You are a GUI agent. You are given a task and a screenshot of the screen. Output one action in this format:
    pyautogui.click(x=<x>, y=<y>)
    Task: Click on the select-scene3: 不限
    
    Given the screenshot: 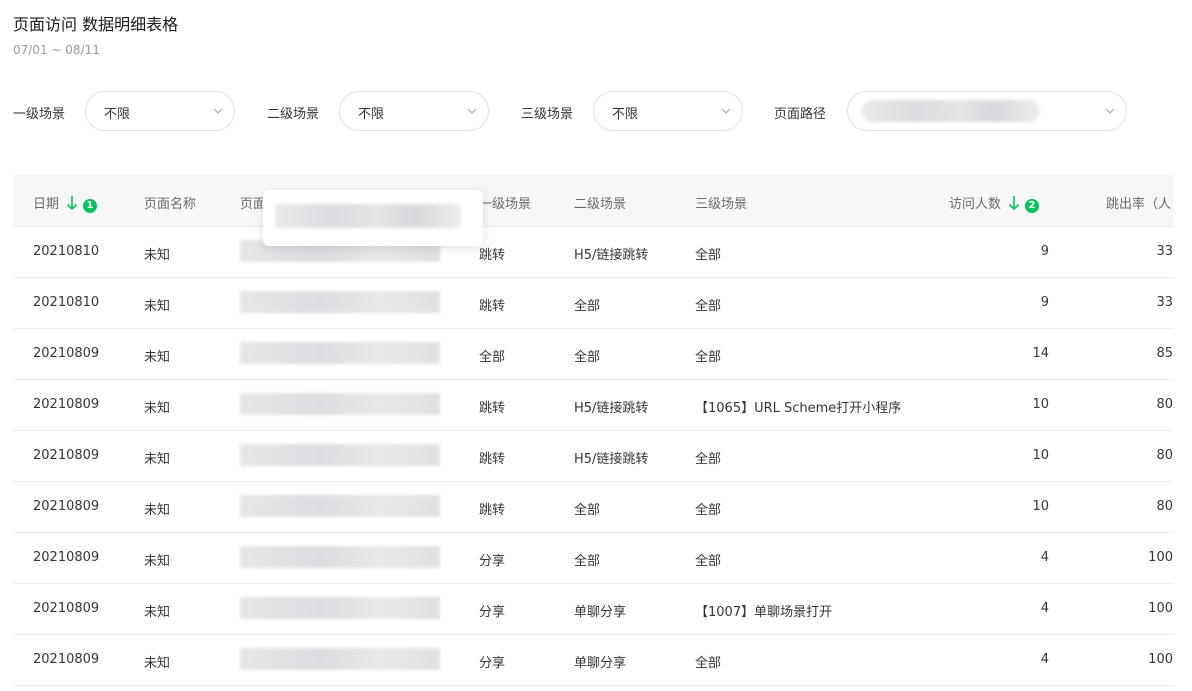 What is the action you would take?
    pyautogui.click(x=668, y=111)
    